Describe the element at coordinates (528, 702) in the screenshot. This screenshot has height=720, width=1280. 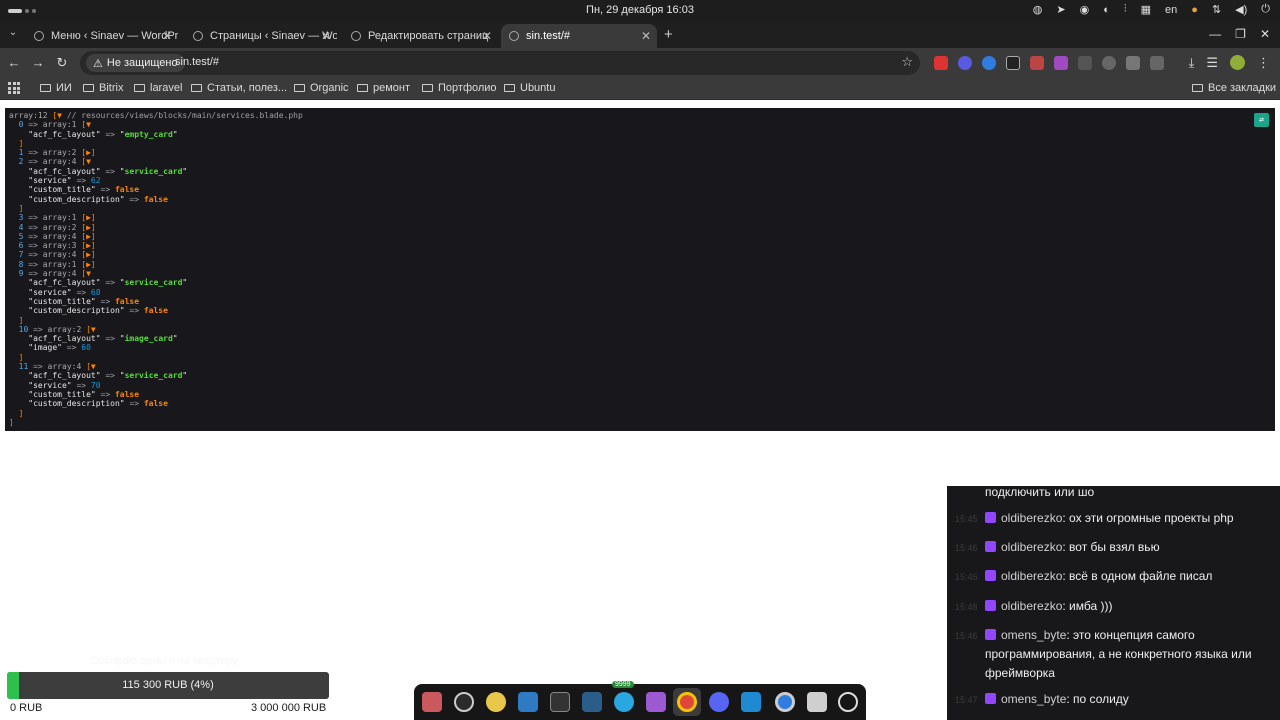
I see `text-editor-icon` at that location.